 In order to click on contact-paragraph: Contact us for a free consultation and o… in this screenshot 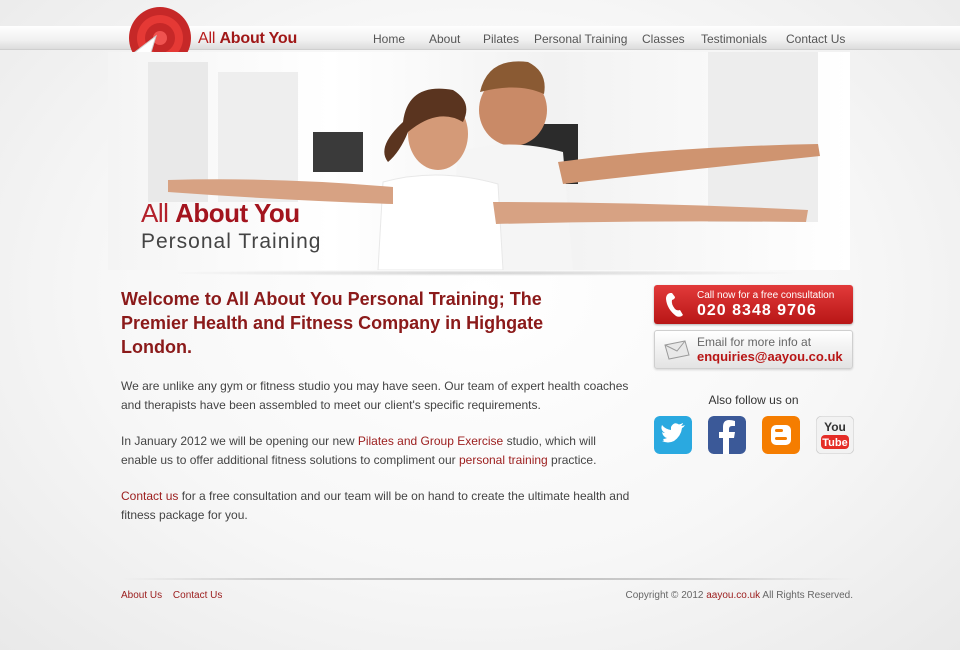, I will do `click(376, 506)`.